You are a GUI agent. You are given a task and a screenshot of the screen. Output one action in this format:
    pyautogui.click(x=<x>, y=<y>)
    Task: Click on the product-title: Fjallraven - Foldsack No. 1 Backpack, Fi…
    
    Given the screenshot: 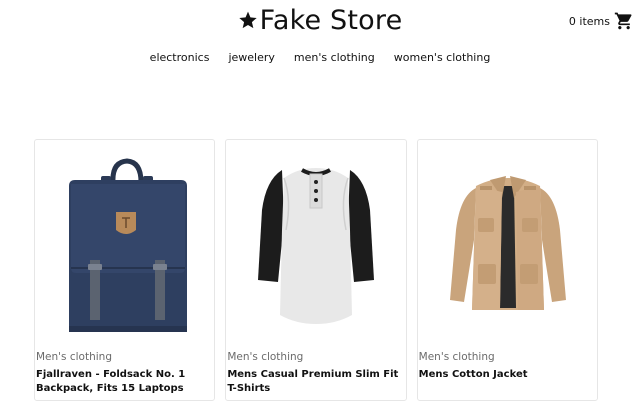 What is the action you would take?
    pyautogui.click(x=125, y=382)
    